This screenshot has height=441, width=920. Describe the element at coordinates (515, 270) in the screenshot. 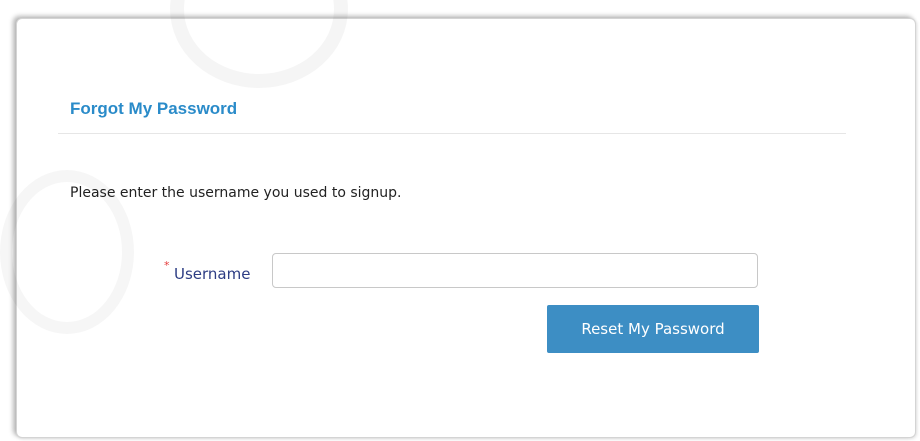

I see `username-input` at that location.